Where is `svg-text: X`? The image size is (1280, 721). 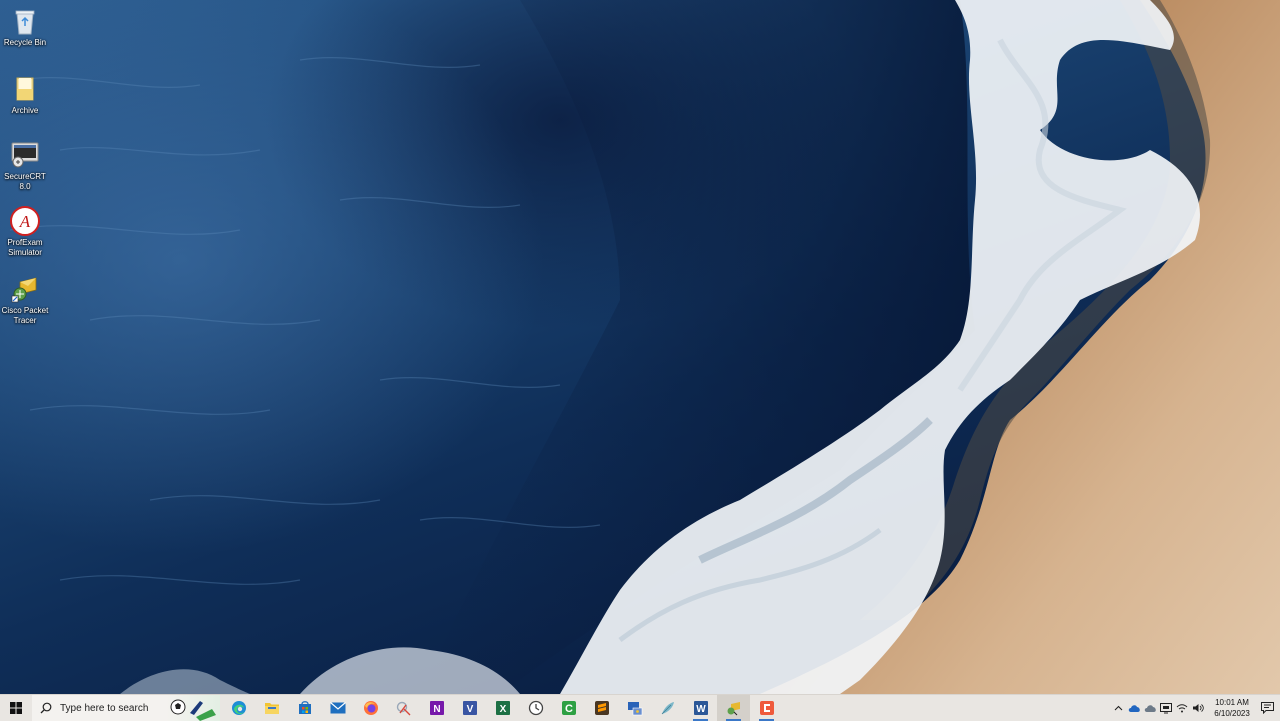 svg-text: X is located at coordinates (502, 709).